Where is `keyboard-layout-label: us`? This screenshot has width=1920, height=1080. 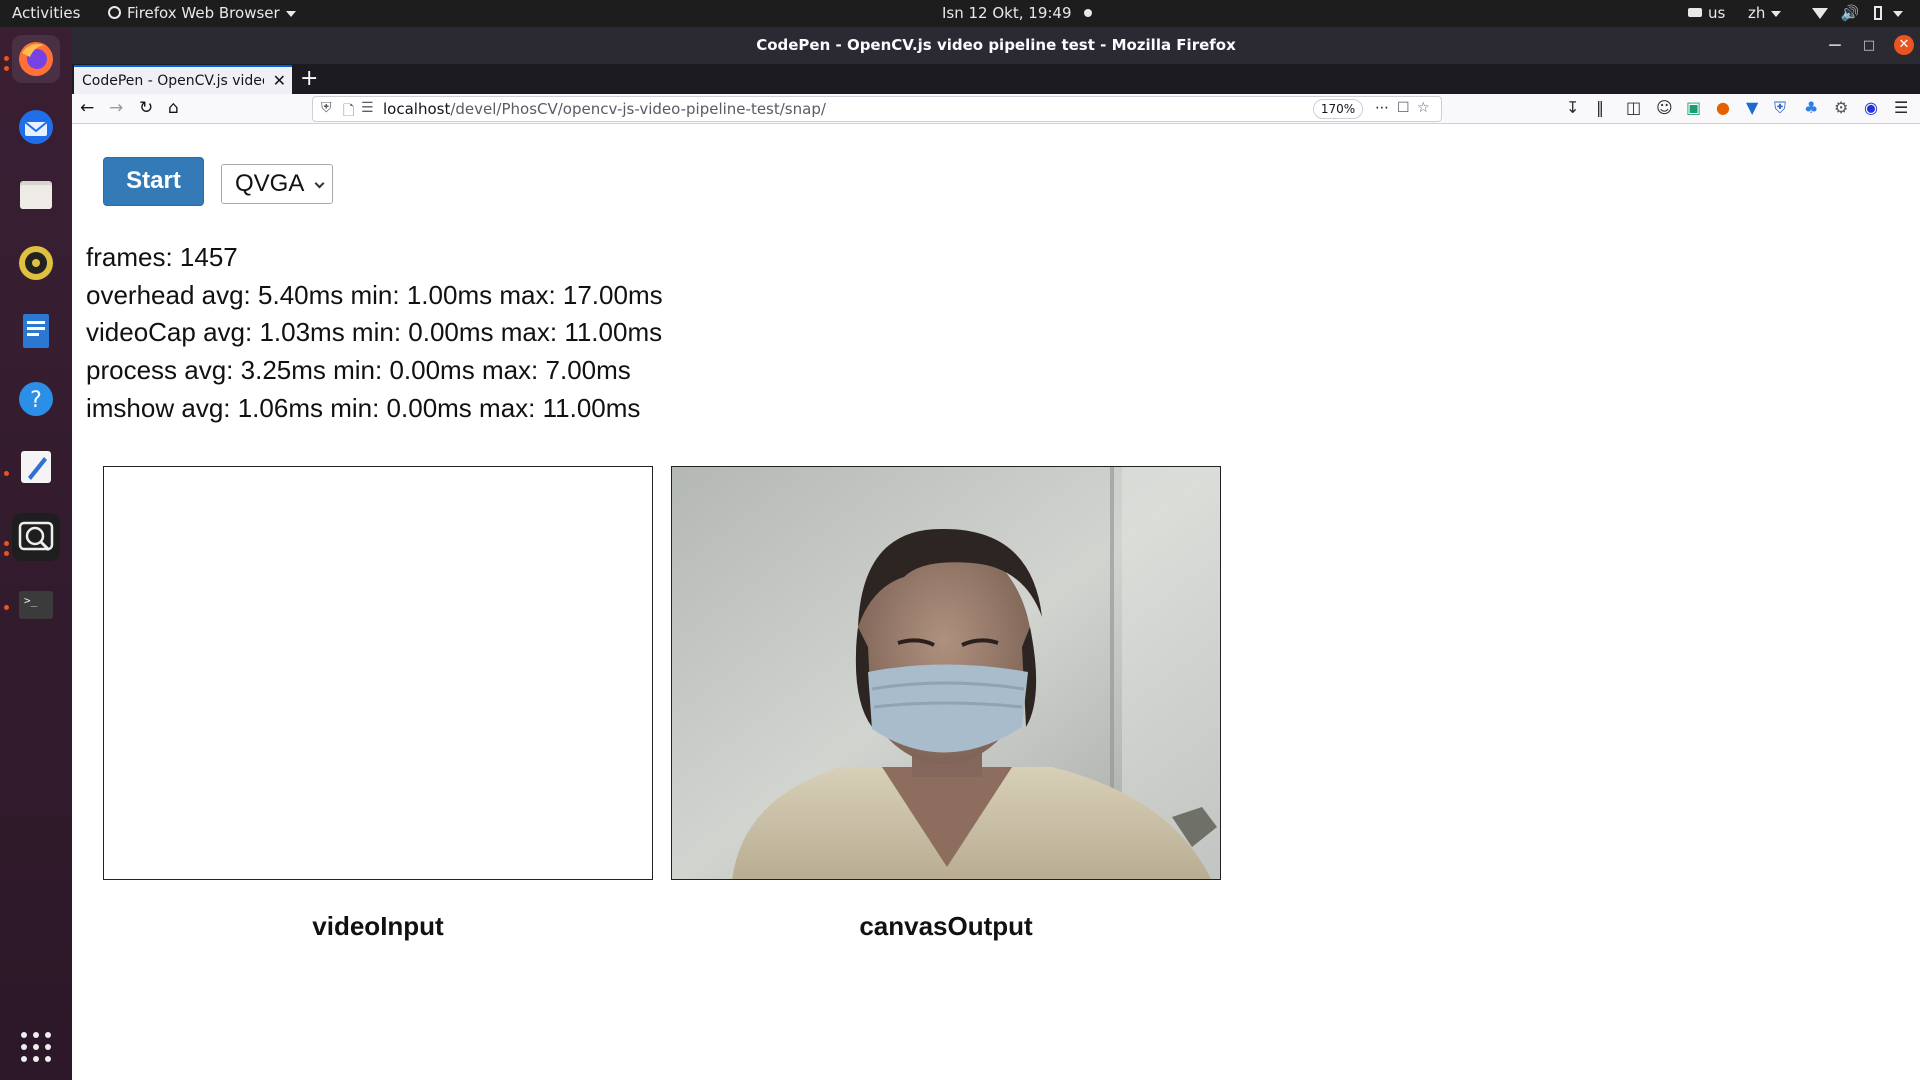
keyboard-layout-label: us is located at coordinates (1717, 13).